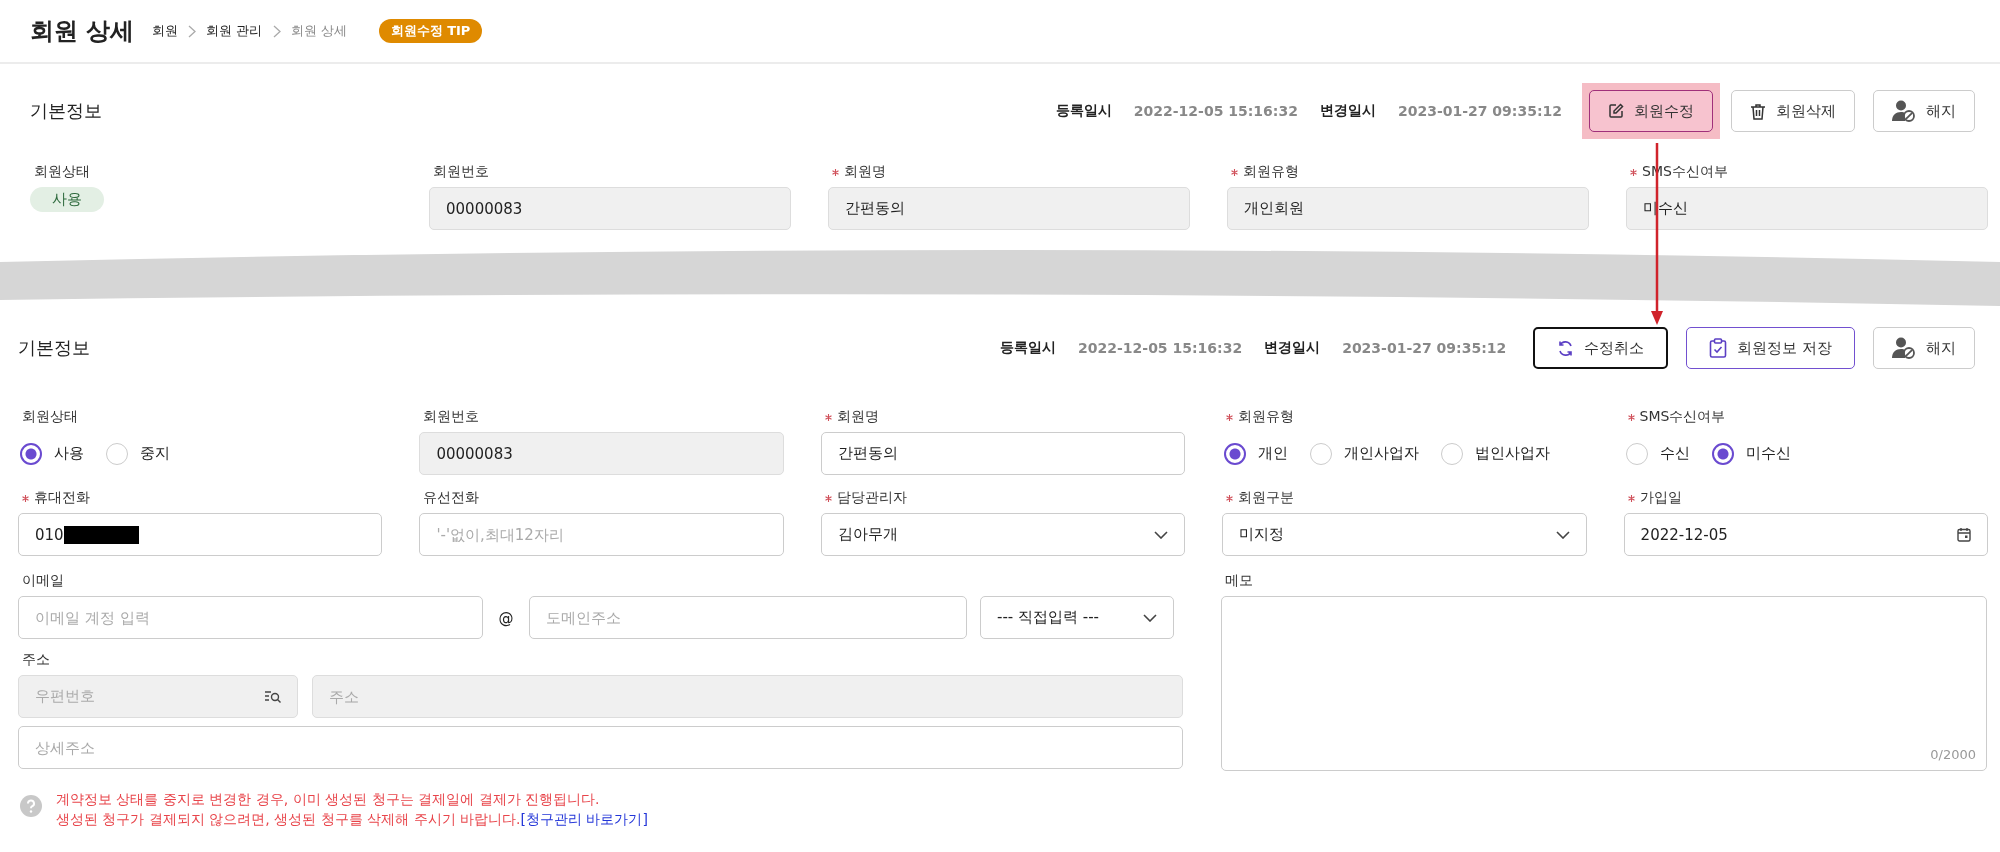  What do you see at coordinates (200, 534) in the screenshot?
I see `text-field: 010` at bounding box center [200, 534].